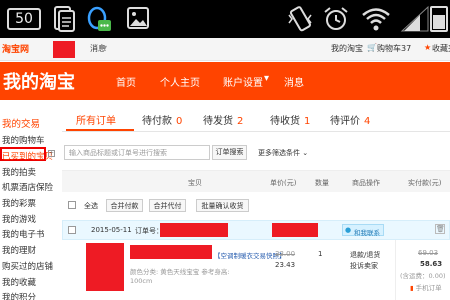 The height and width of the screenshot is (300, 450). What do you see at coordinates (372, 47) in the screenshot?
I see `cart-icon: 🛒` at bounding box center [372, 47].